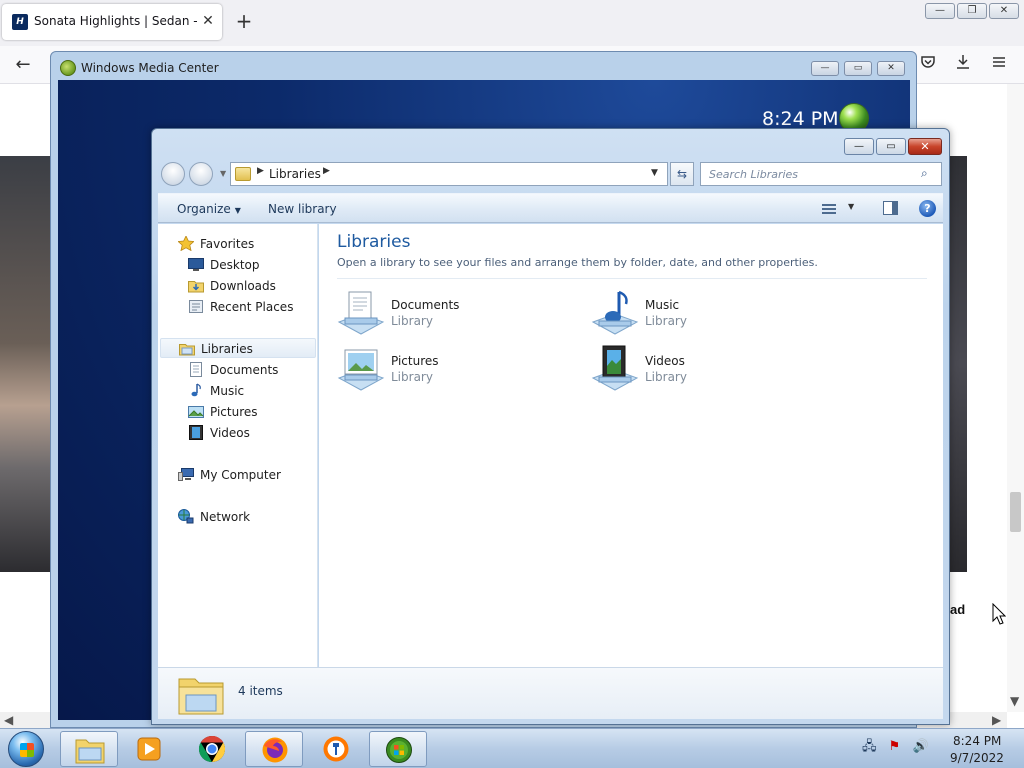 This screenshot has height=768, width=1024. Describe the element at coordinates (550, 208) in the screenshot. I see `command-bar: Organize ▼ New library ▼ ?` at that location.